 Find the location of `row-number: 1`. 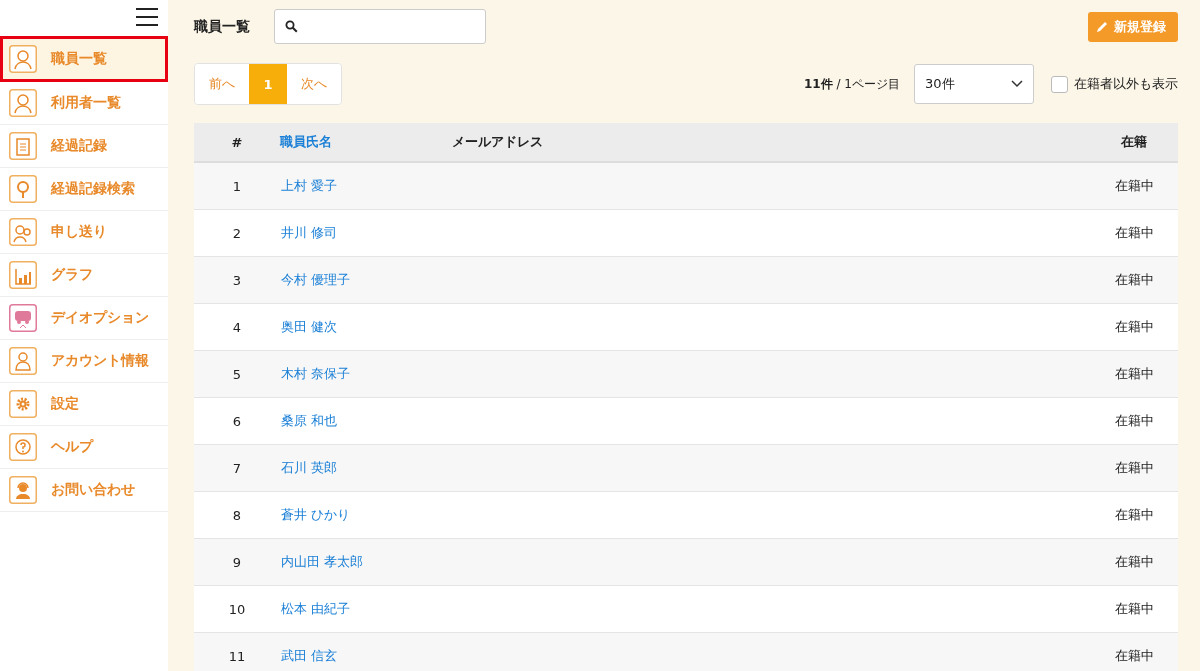

row-number: 1 is located at coordinates (237, 186).